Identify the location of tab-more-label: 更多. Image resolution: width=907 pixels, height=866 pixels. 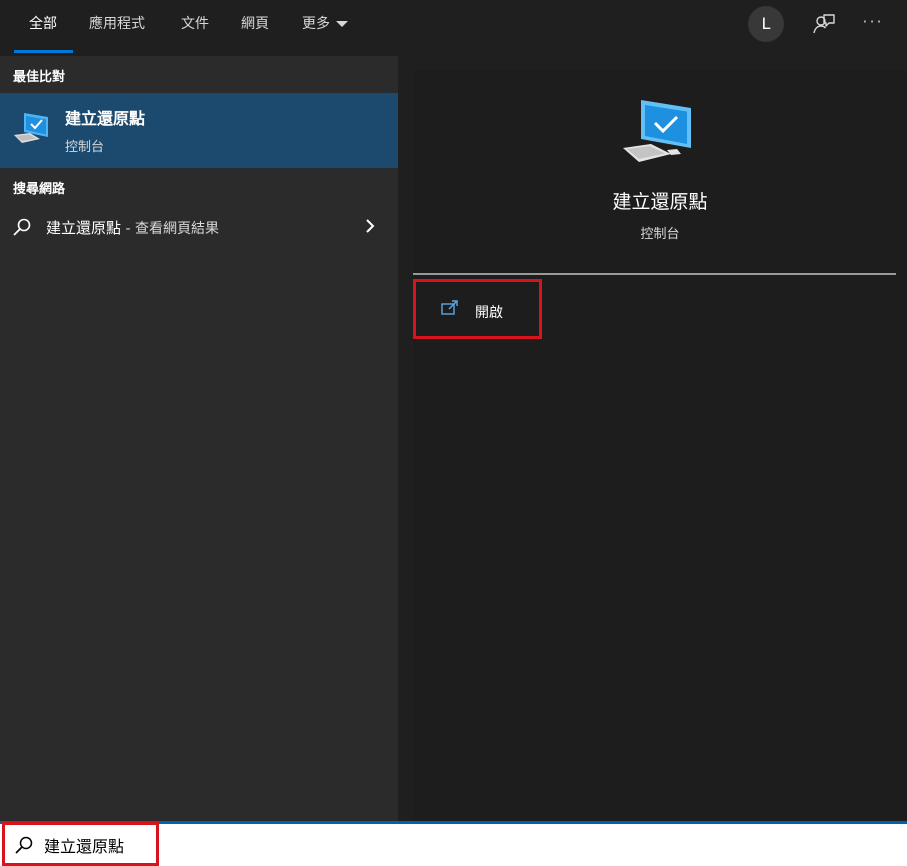
(316, 24).